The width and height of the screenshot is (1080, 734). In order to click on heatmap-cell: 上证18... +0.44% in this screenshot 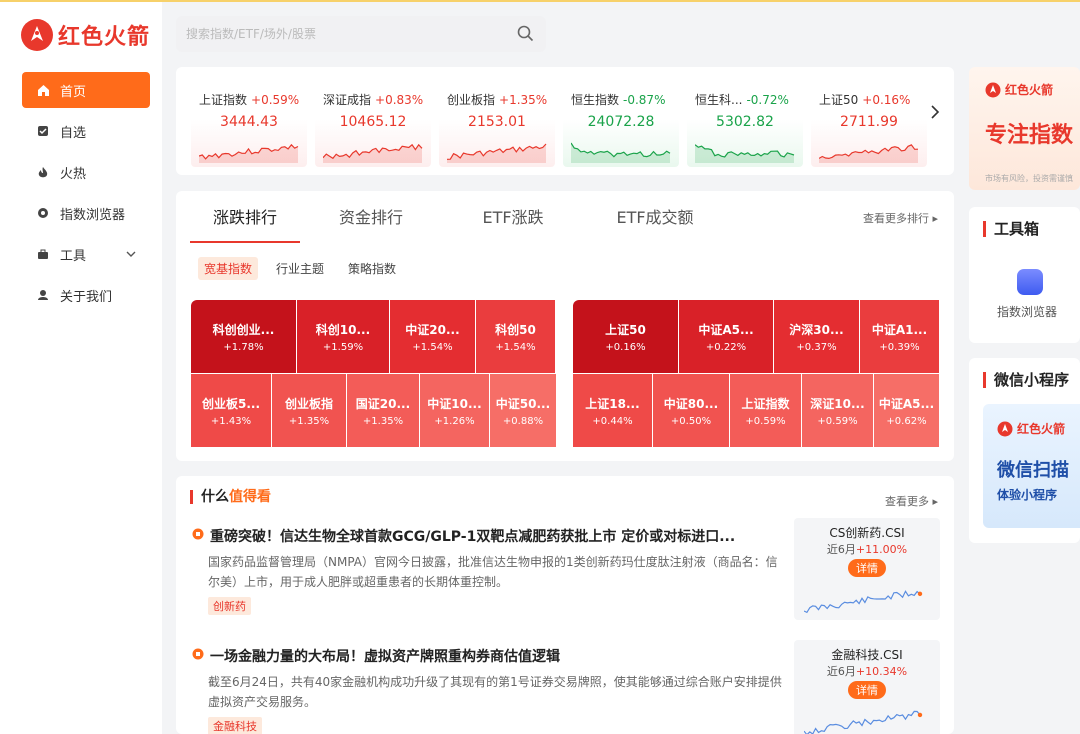, I will do `click(612, 410)`.